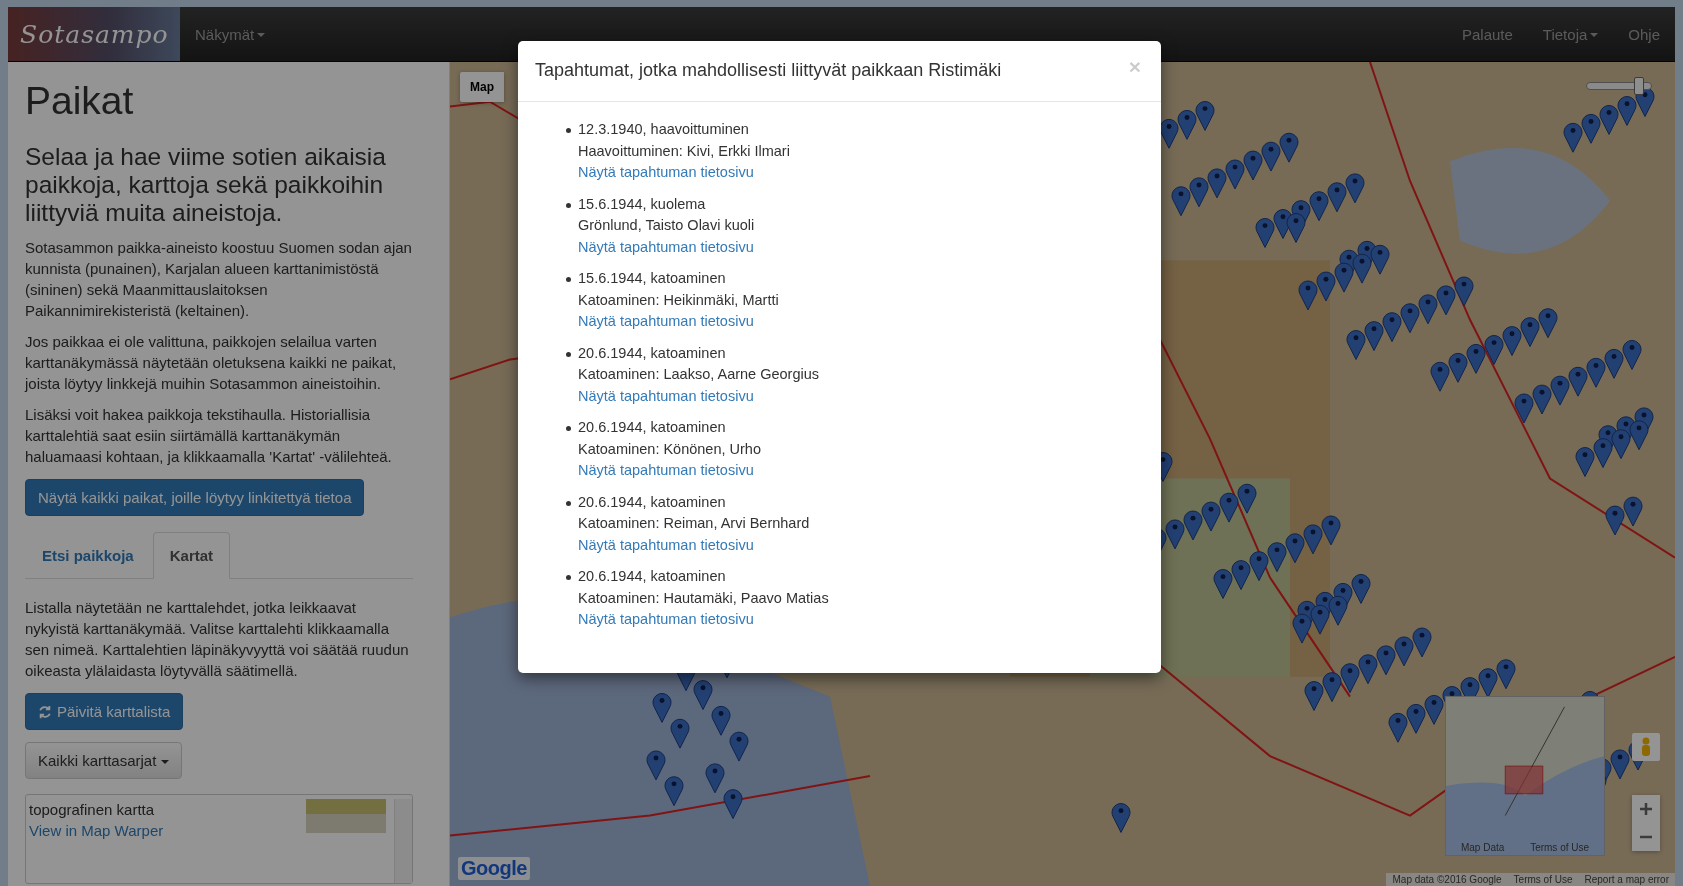  What do you see at coordinates (694, 523) in the screenshot?
I see `event-description: Katoaminen: Reiman, Arvi Bernhard` at bounding box center [694, 523].